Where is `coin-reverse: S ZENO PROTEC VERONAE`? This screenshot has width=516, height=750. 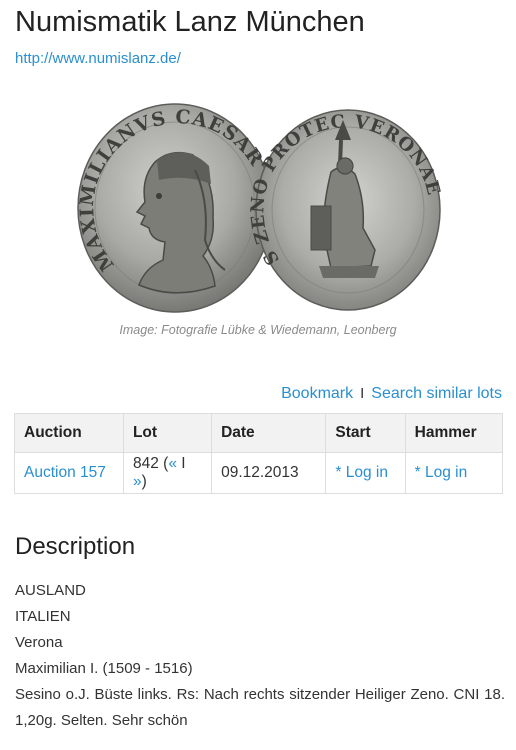
coin-reverse: S ZENO PROTEC VERONAE is located at coordinates (345, 210).